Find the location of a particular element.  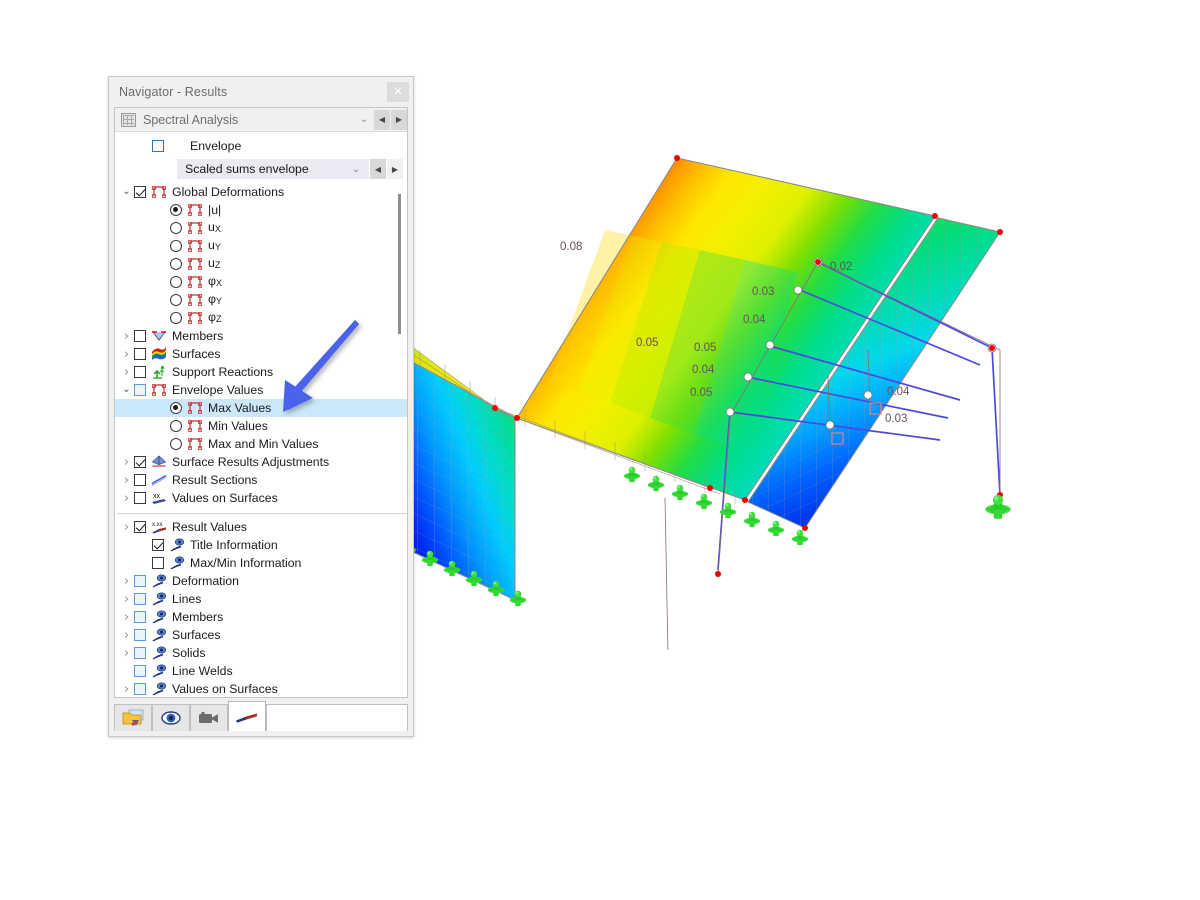

tree-item-surfaces-lower: › Surfaces is located at coordinates (261, 635).